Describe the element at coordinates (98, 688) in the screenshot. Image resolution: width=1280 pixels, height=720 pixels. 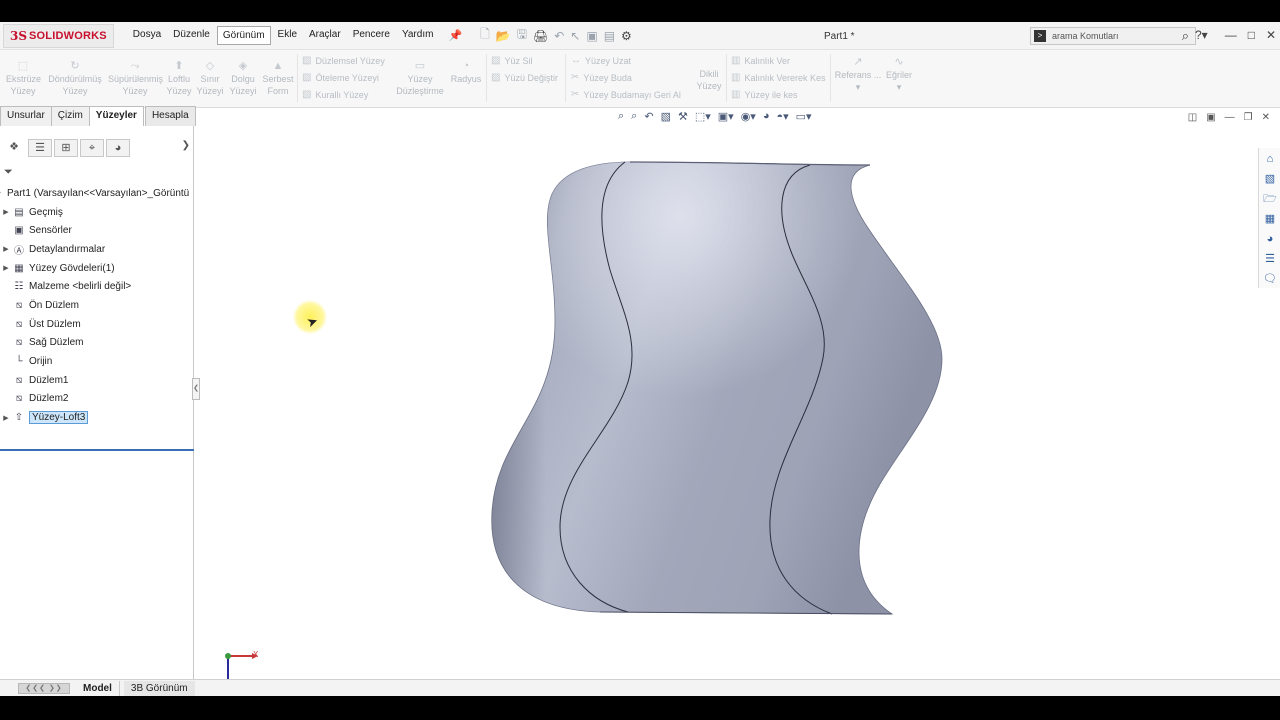
I see `tab-model: Model` at that location.